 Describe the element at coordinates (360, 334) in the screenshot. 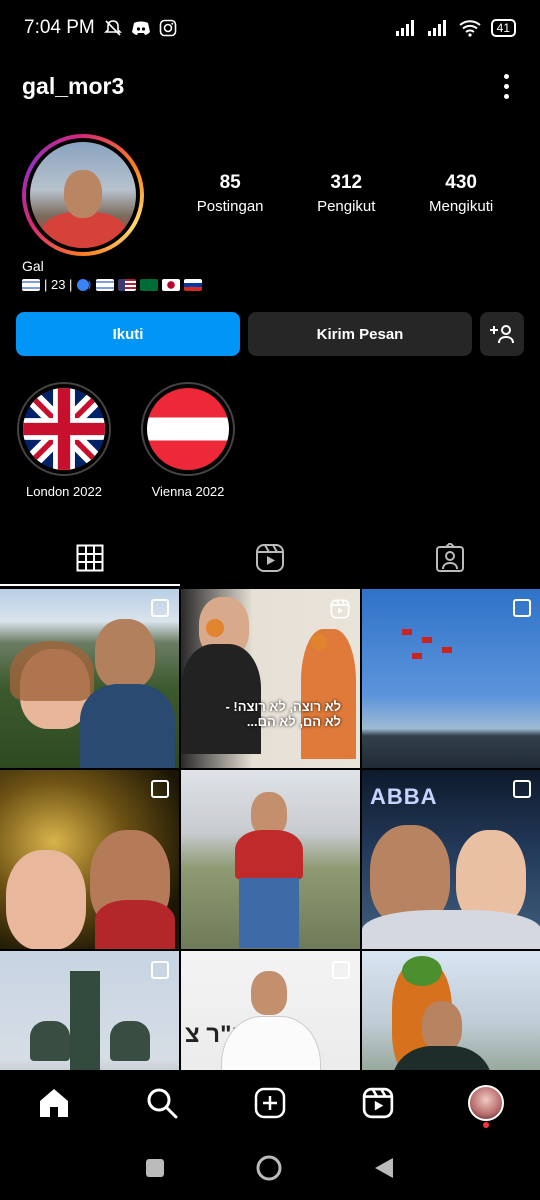

I see `message-button: Kirim Pesan` at that location.